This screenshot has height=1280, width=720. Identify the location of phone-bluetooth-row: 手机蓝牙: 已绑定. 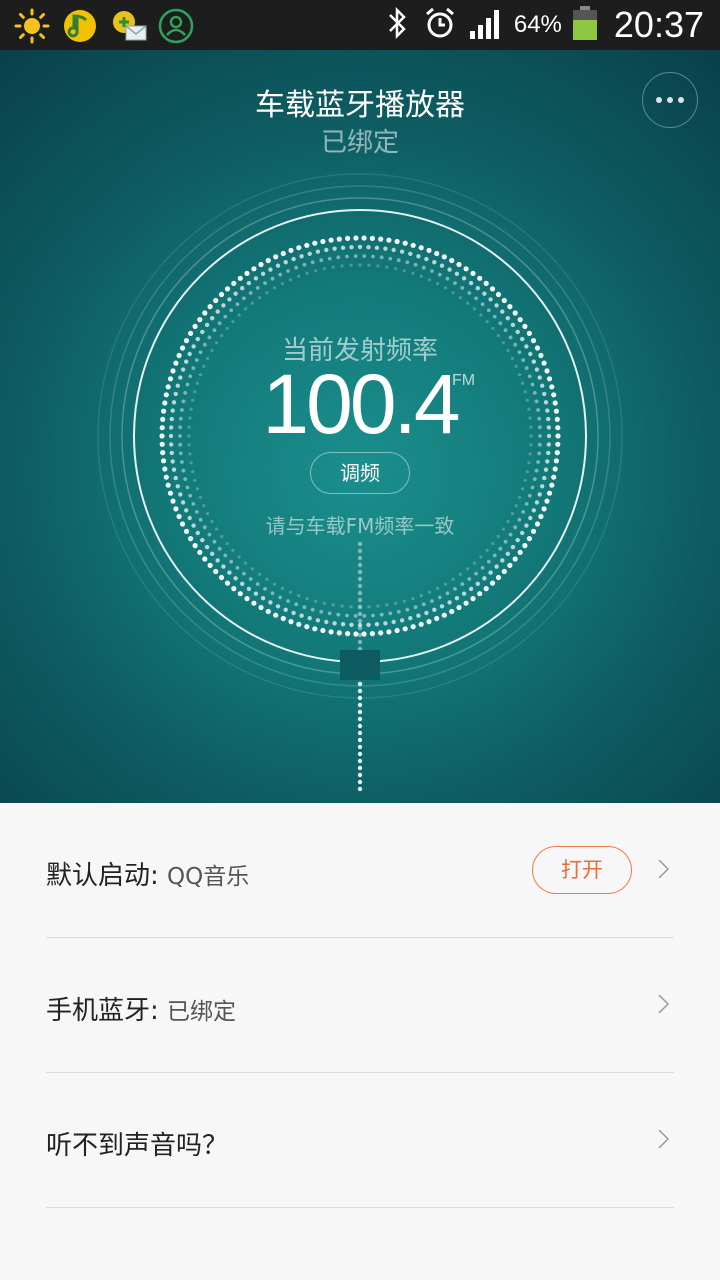
(360, 1005).